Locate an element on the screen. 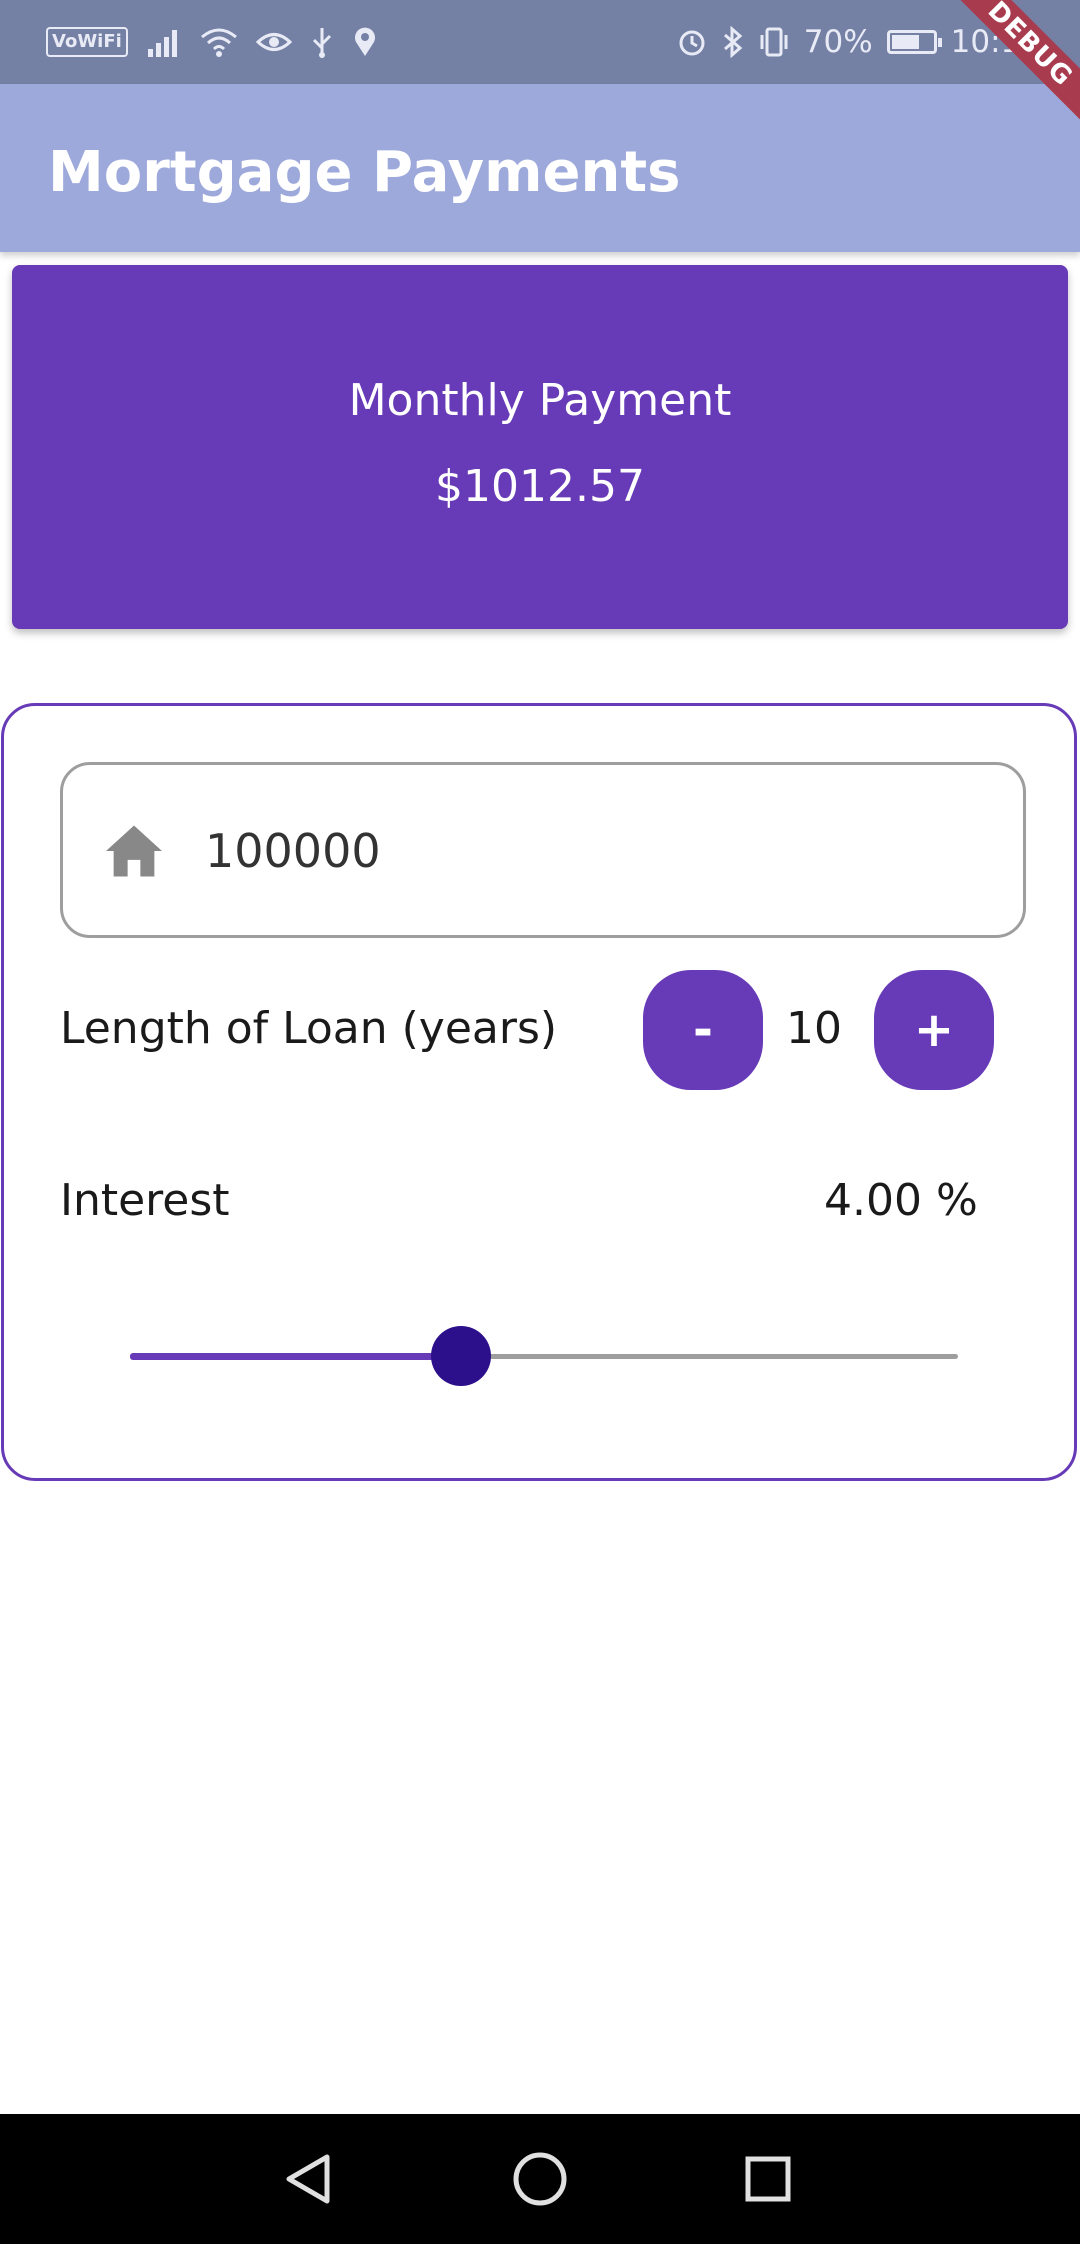 The height and width of the screenshot is (2244, 1080). usb-icon is located at coordinates (322, 42).